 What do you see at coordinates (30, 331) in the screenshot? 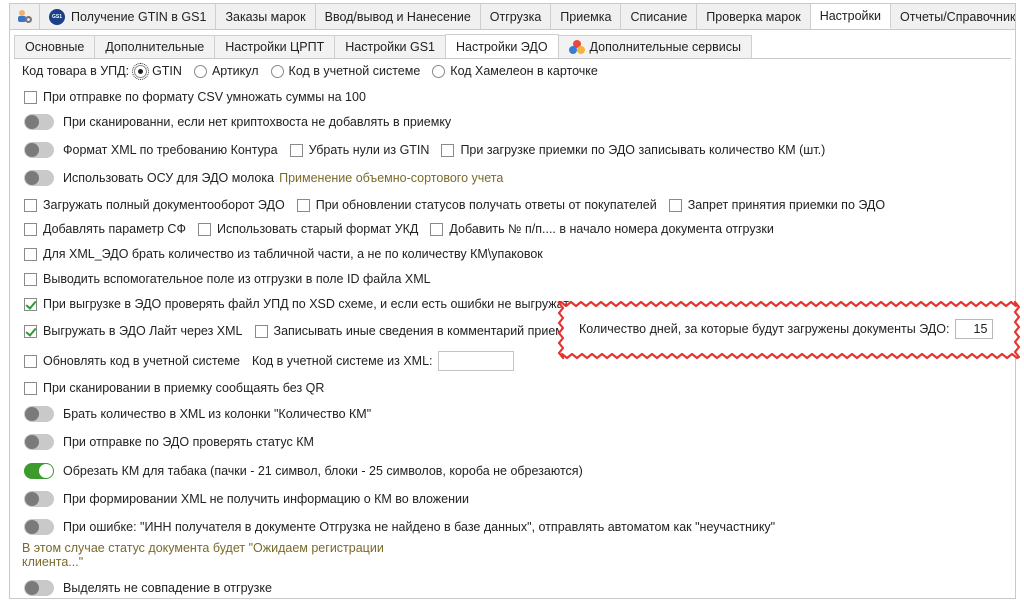
I see `edo-lite-checkbox` at bounding box center [30, 331].